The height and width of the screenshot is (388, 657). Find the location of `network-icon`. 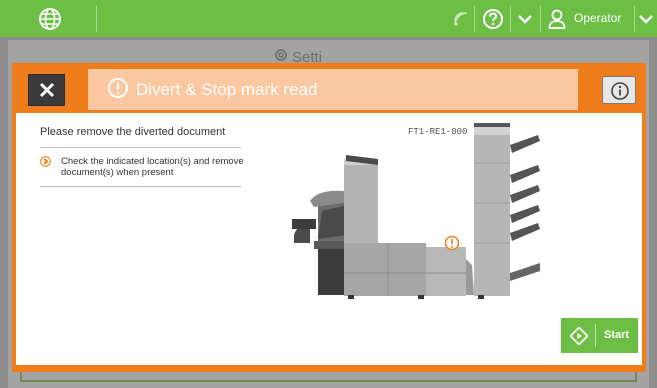

network-icon is located at coordinates (461, 19).